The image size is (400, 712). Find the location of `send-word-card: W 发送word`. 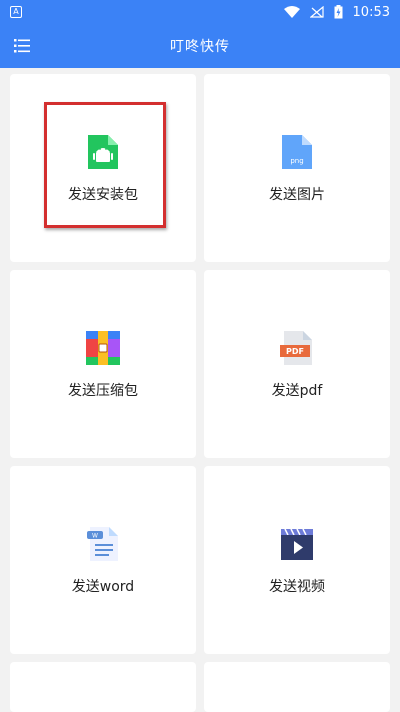

send-word-card: W 发送word is located at coordinates (103, 560).